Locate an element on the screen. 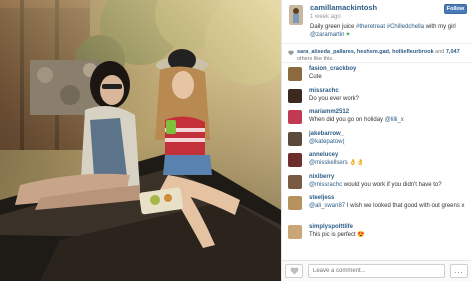 Image resolution: width=471 pixels, height=281 pixels. likes-suffix: others like this. is located at coordinates (315, 59).